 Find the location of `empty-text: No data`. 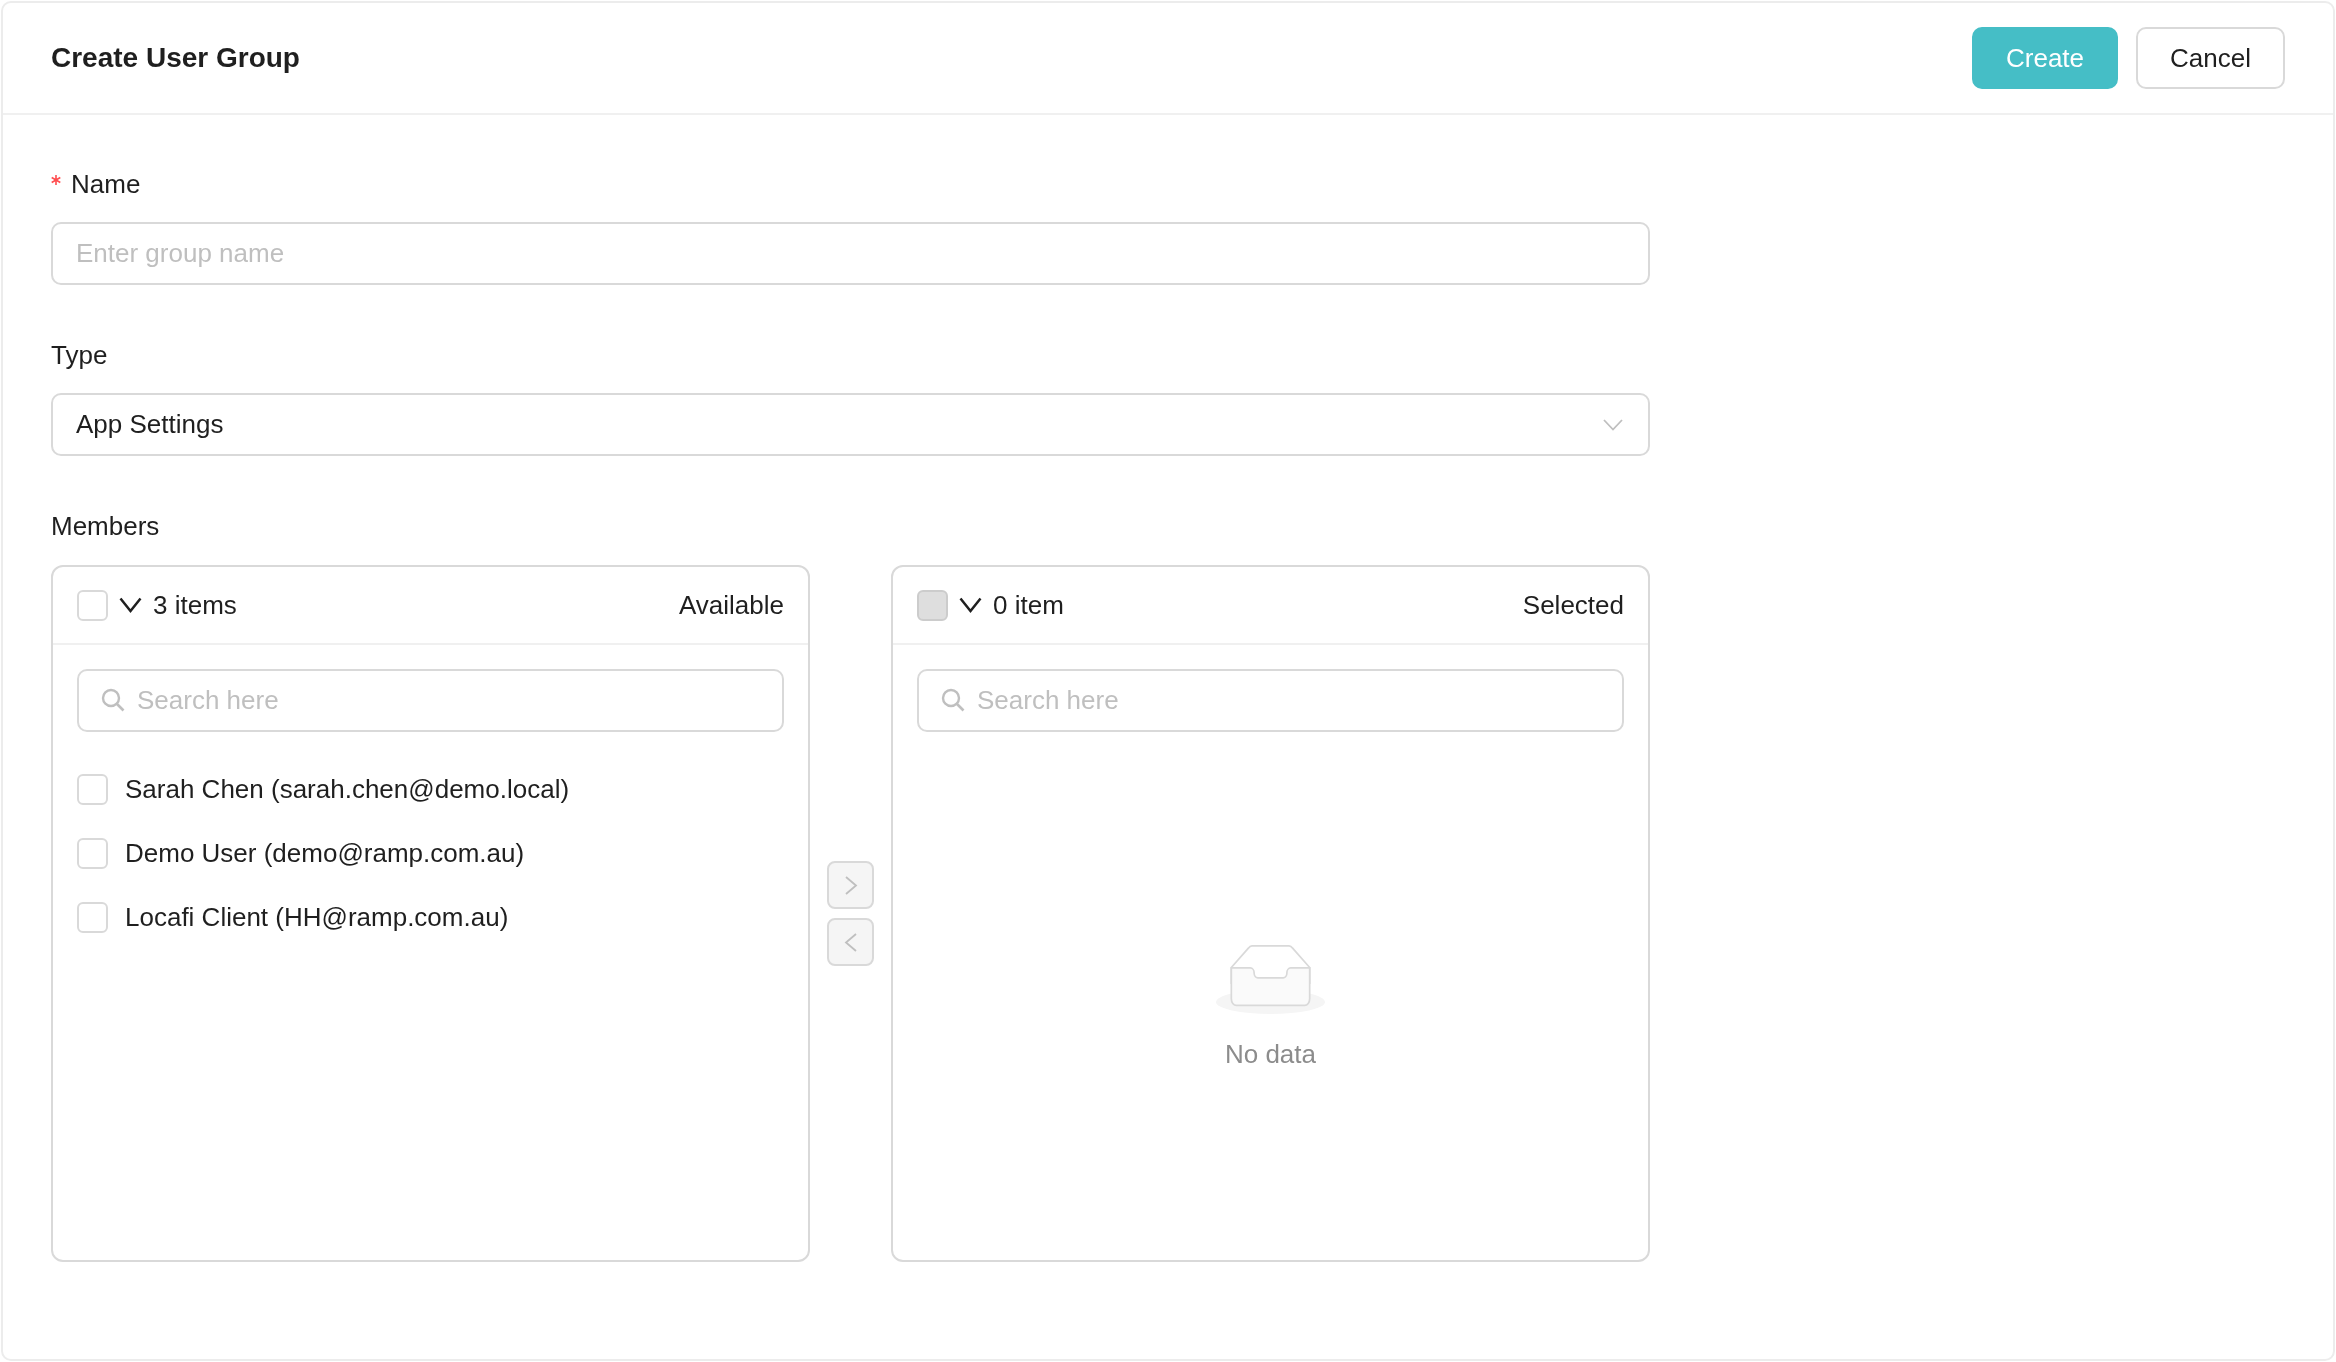

empty-text: No data is located at coordinates (1270, 1054).